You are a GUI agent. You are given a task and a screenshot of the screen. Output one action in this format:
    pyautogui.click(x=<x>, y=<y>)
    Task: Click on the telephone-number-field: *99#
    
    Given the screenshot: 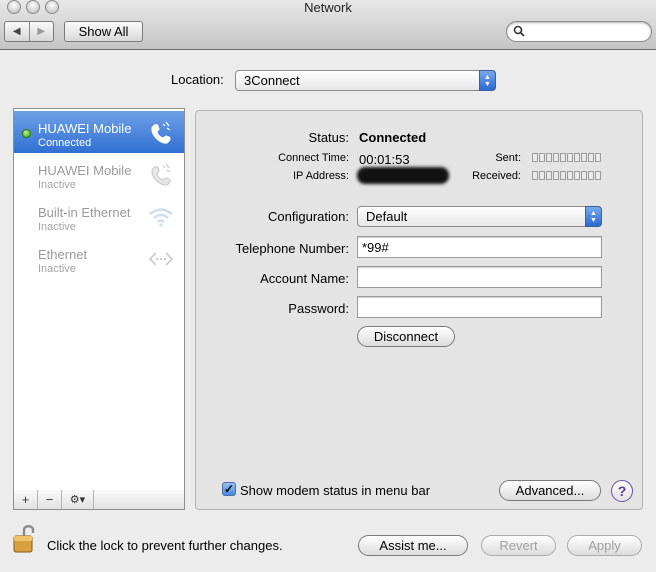 What is the action you would take?
    pyautogui.click(x=479, y=247)
    